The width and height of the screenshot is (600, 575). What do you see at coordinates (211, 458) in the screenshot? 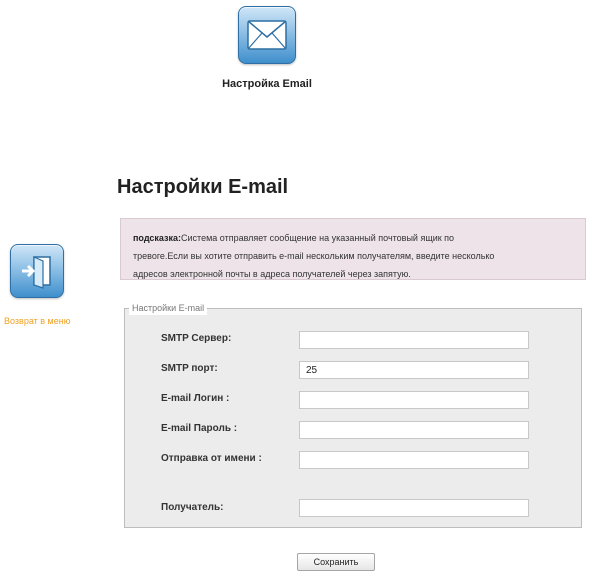
I see `sender-name-label: Отправка от имени :` at bounding box center [211, 458].